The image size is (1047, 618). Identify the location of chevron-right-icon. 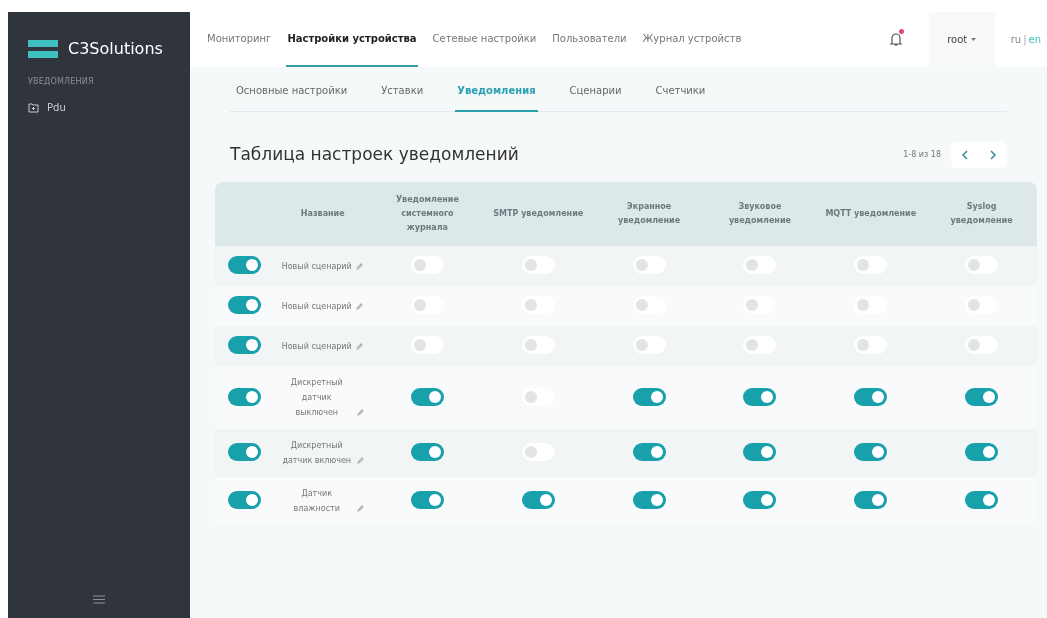
(993, 155).